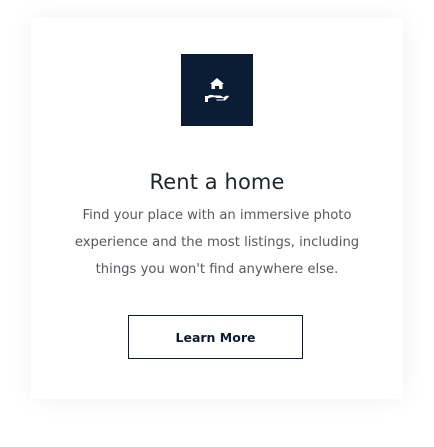  I want to click on home-rent-icon, so click(217, 90).